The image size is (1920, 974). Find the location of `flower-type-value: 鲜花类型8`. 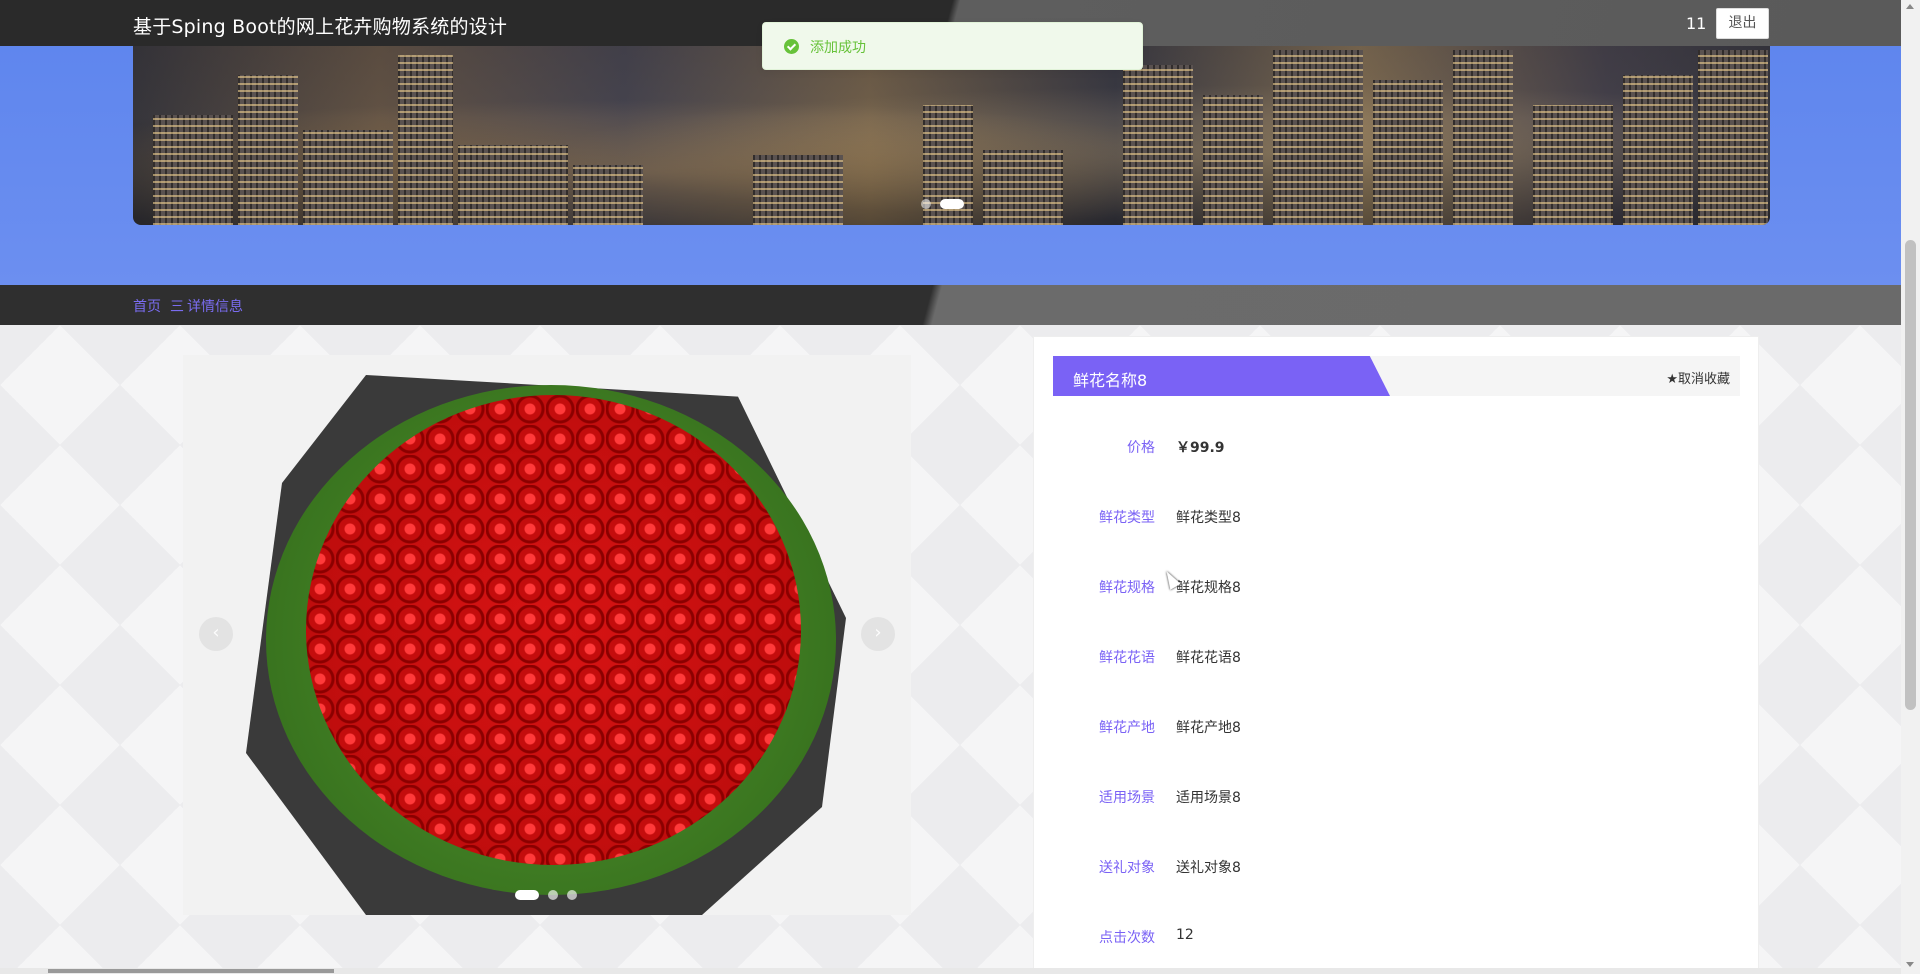

flower-type-value: 鲜花类型8 is located at coordinates (1208, 518).